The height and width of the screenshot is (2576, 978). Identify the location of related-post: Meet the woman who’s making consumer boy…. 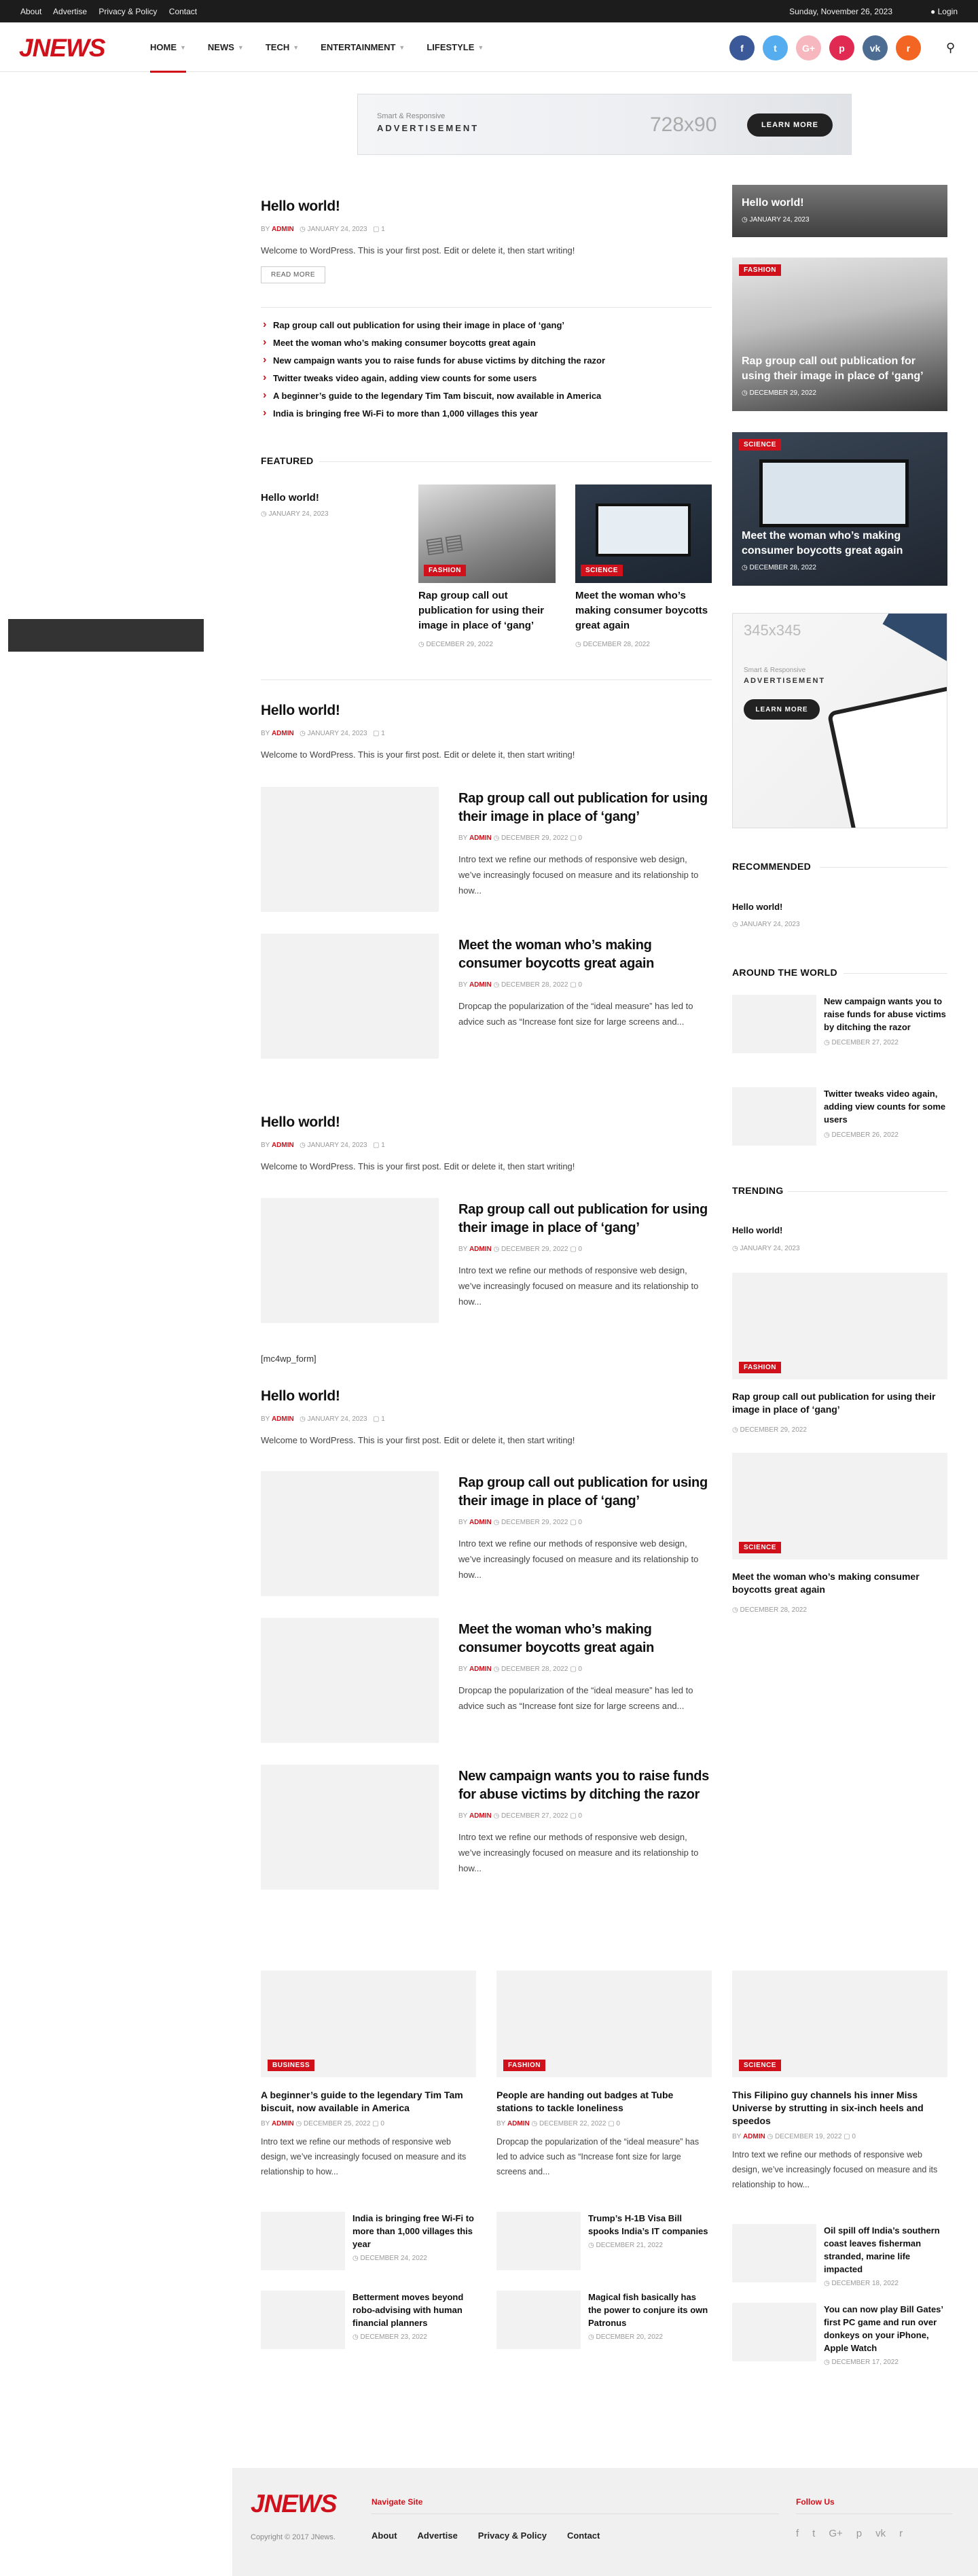
(486, 342).